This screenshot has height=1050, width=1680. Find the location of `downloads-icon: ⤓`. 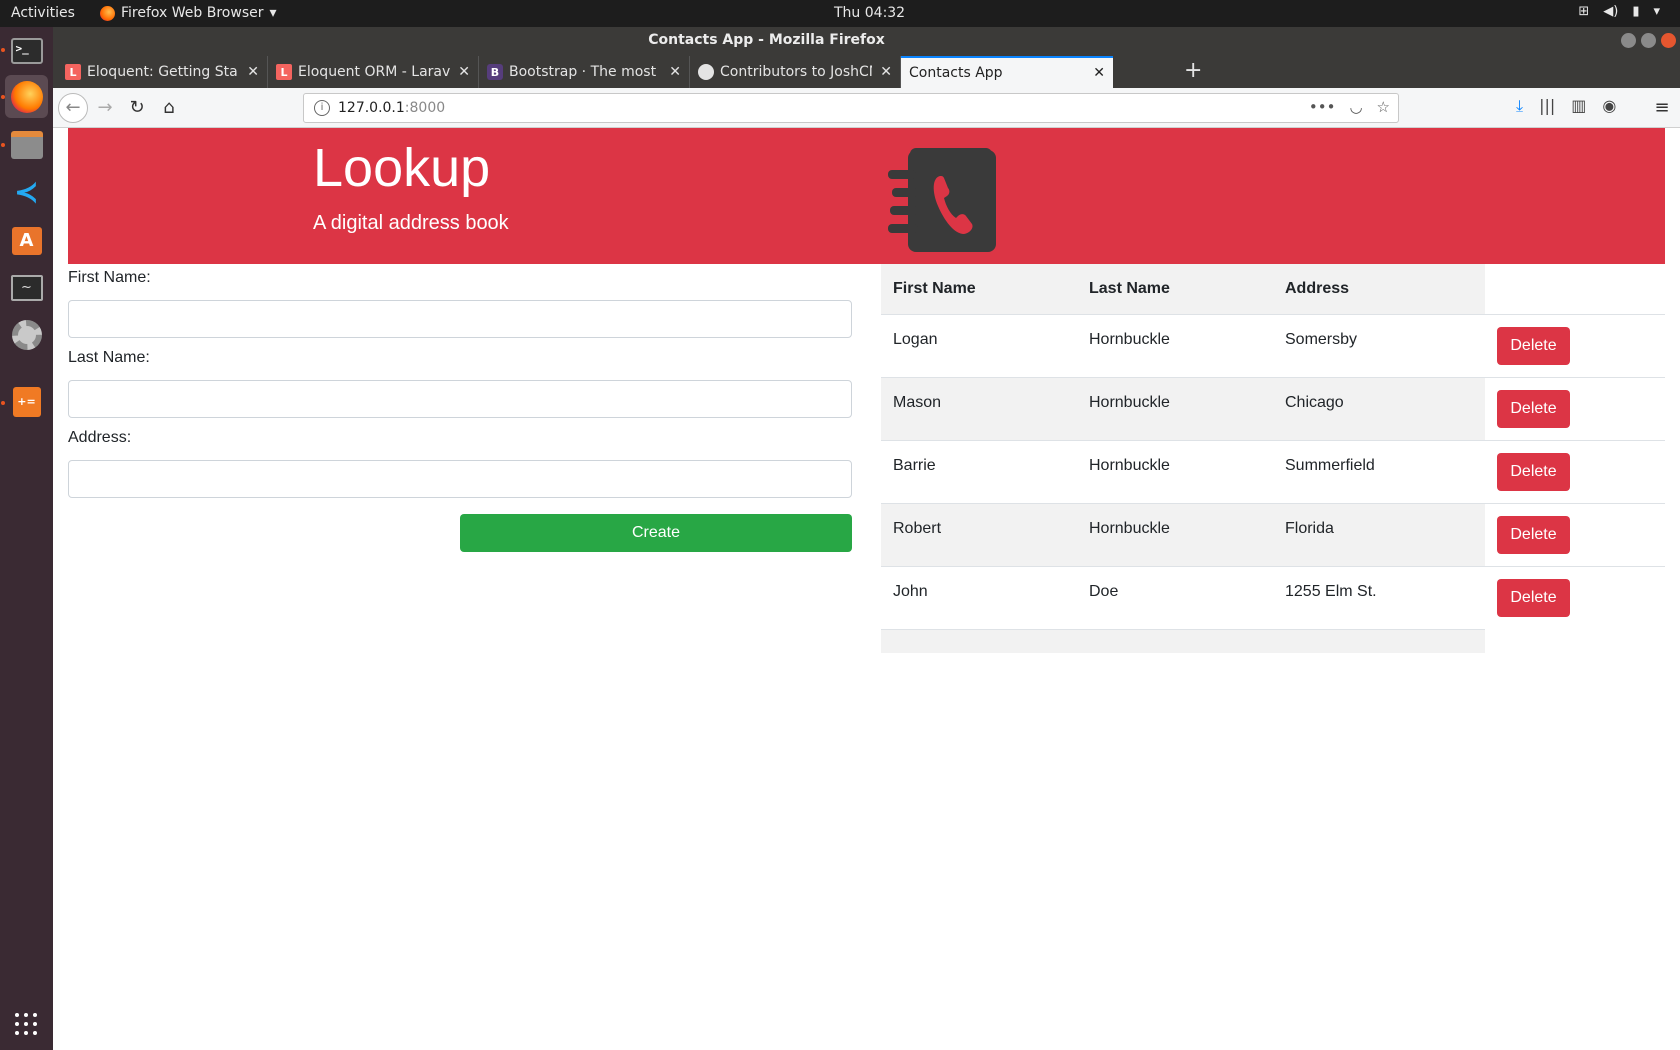

downloads-icon: ⤓ is located at coordinates (1519, 106).